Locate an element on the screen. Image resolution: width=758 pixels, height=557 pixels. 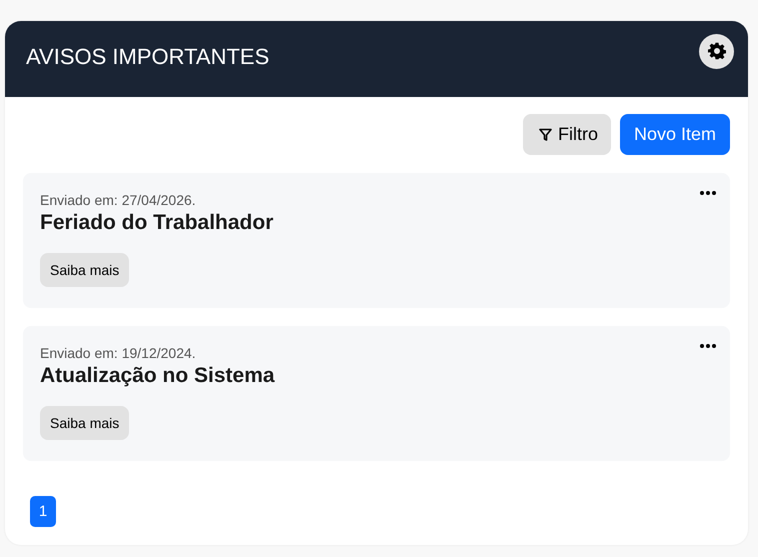
notice-title: Feriado do Trabalhador is located at coordinates (157, 223).